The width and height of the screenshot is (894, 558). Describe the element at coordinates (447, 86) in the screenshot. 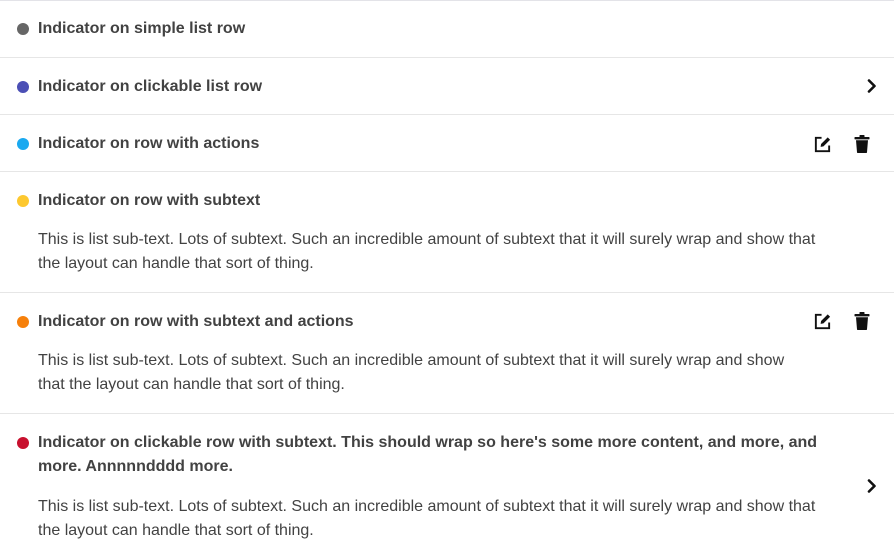

I see `list-row-clickable: Indicator on clickable list row` at that location.